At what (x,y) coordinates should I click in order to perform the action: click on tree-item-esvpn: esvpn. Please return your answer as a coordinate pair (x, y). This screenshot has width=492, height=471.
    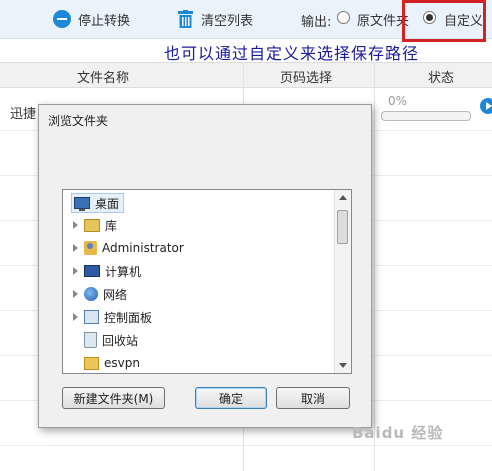
    Looking at the image, I should click on (112, 363).